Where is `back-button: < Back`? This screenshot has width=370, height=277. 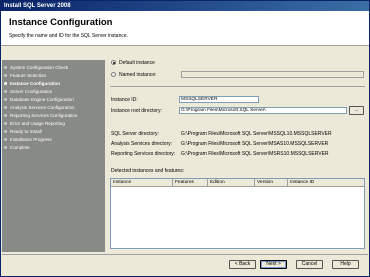
back-button: < Back is located at coordinates (242, 264).